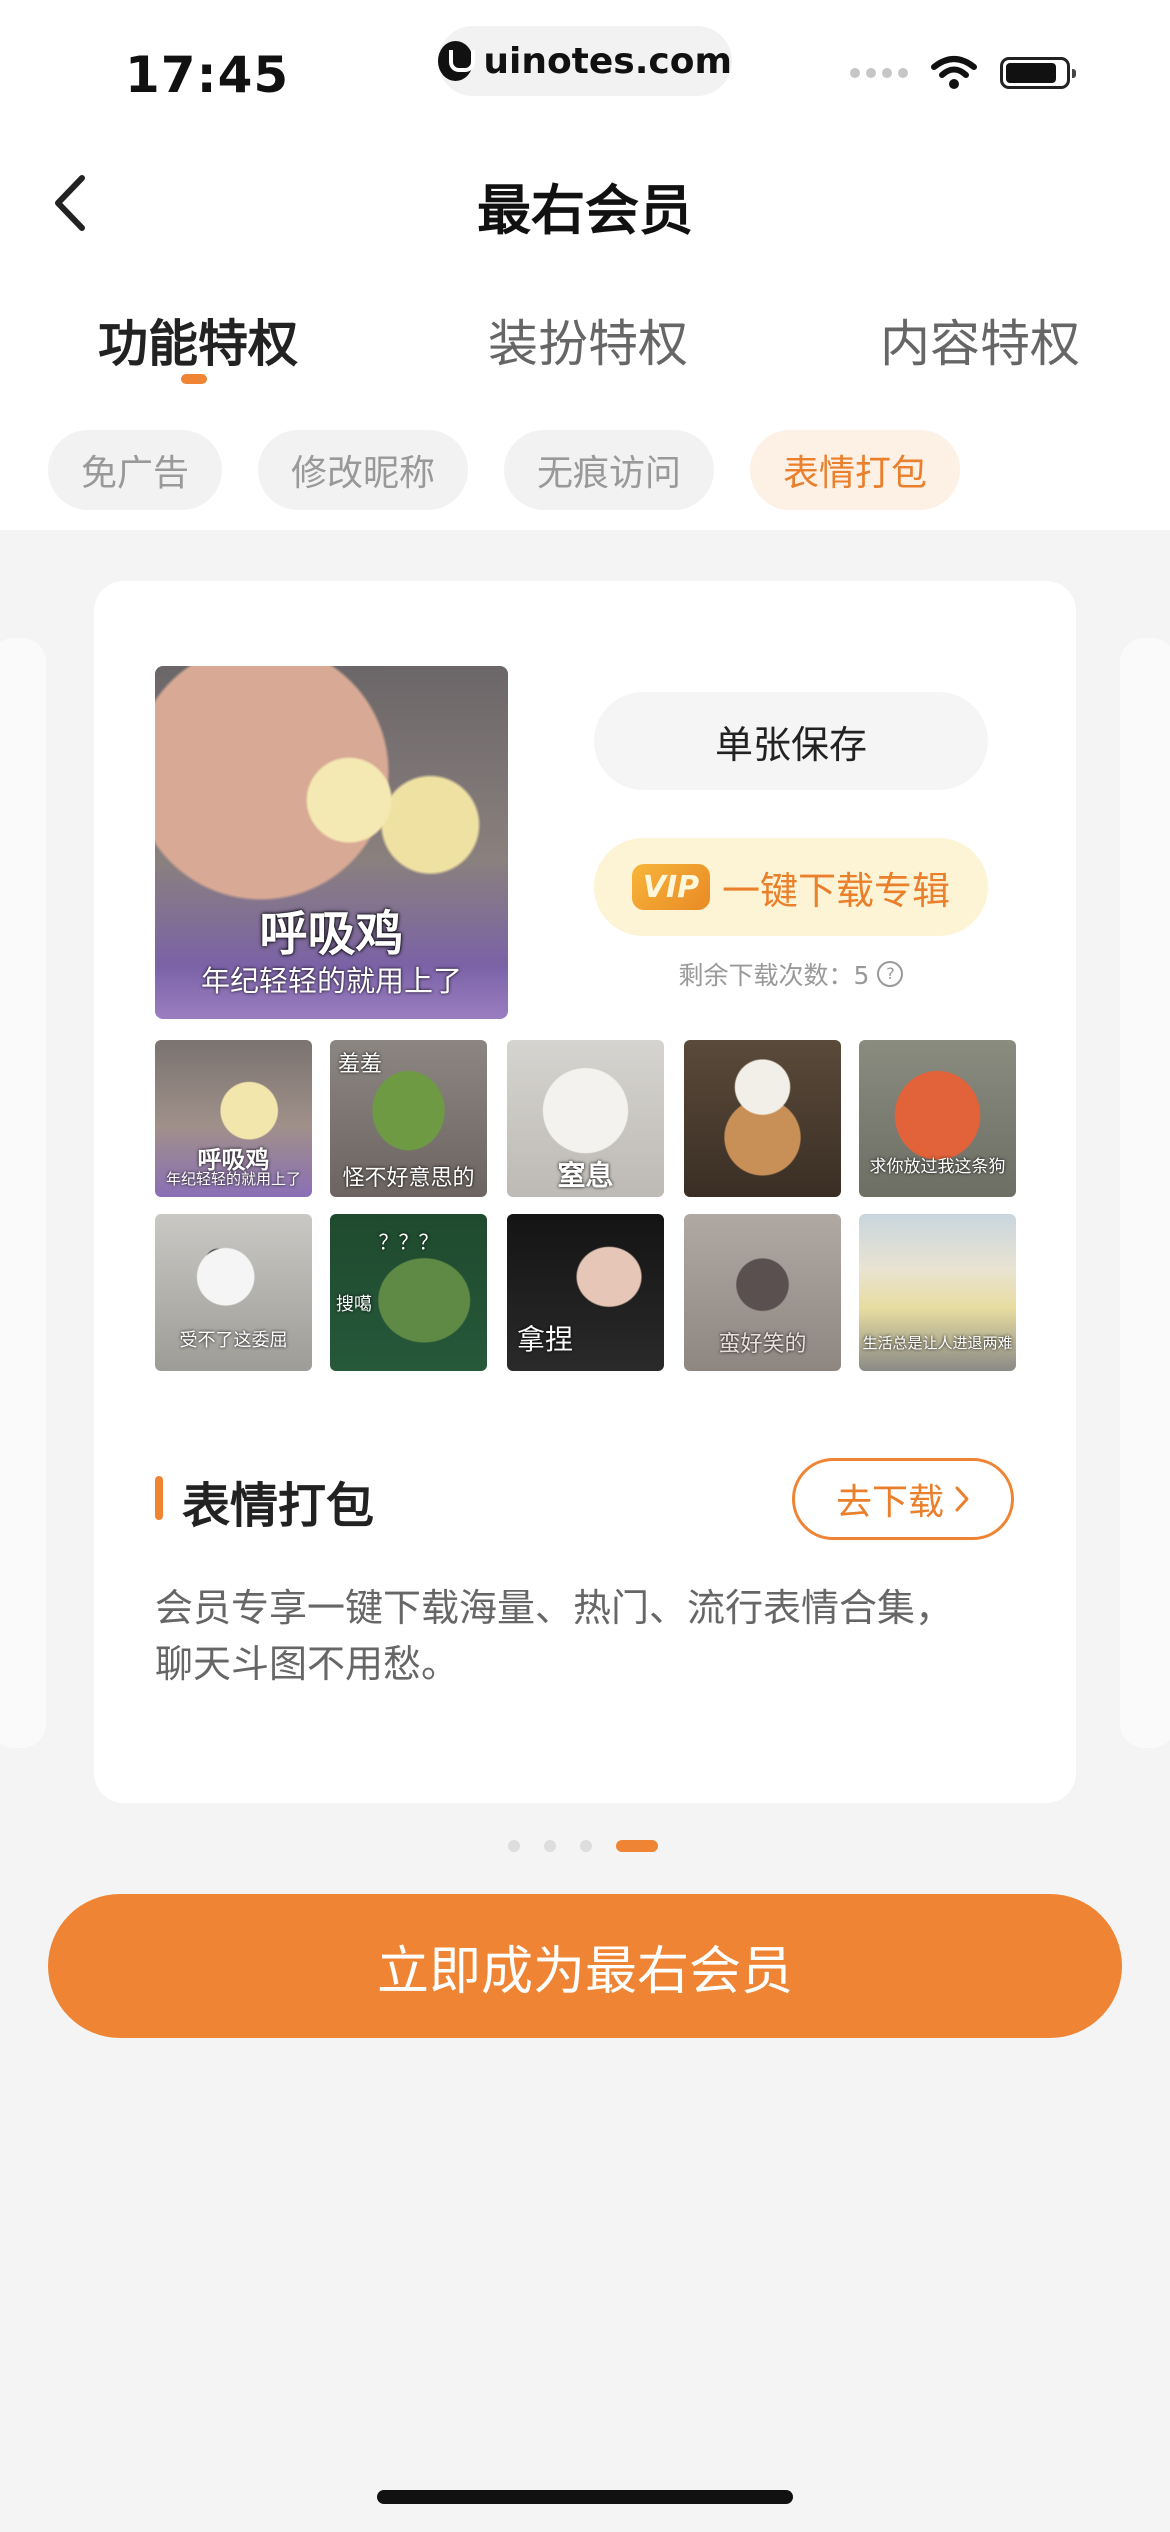 Image resolution: width=1170 pixels, height=2532 pixels. What do you see at coordinates (233, 1292) in the screenshot?
I see `sticker-thumb: 受不了这委屈` at bounding box center [233, 1292].